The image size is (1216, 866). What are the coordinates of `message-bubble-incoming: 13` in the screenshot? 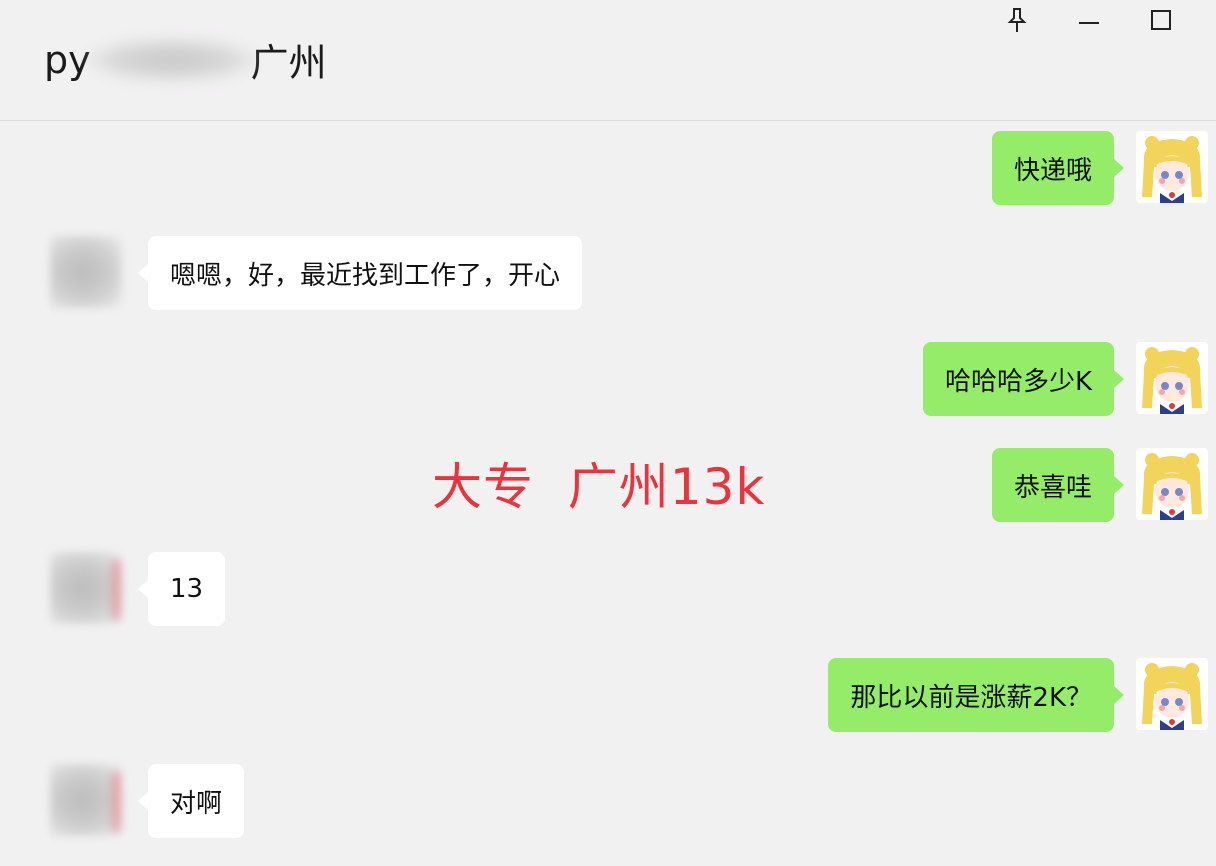 It's located at (181, 589).